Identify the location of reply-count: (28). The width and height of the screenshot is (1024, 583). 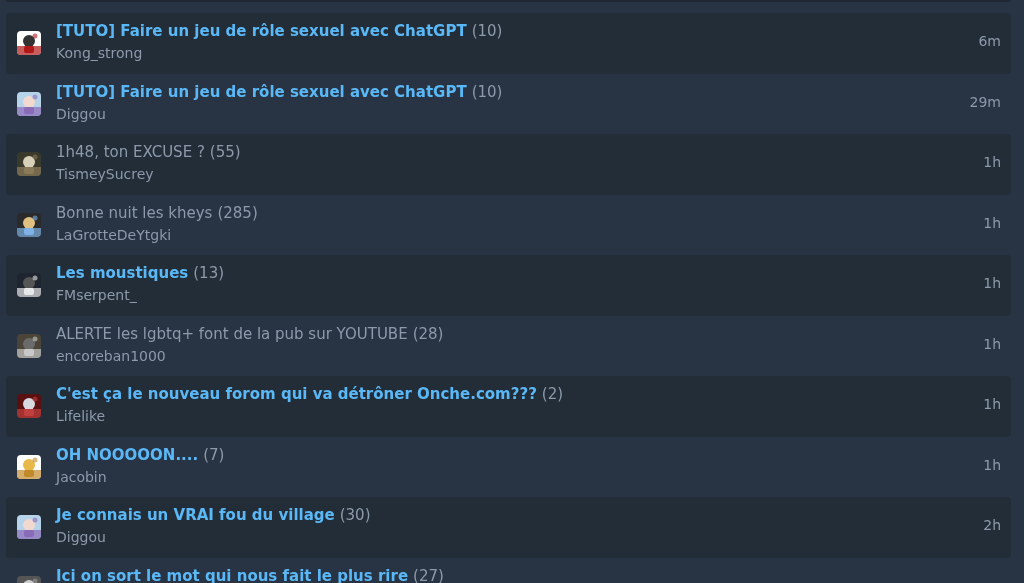
(428, 333).